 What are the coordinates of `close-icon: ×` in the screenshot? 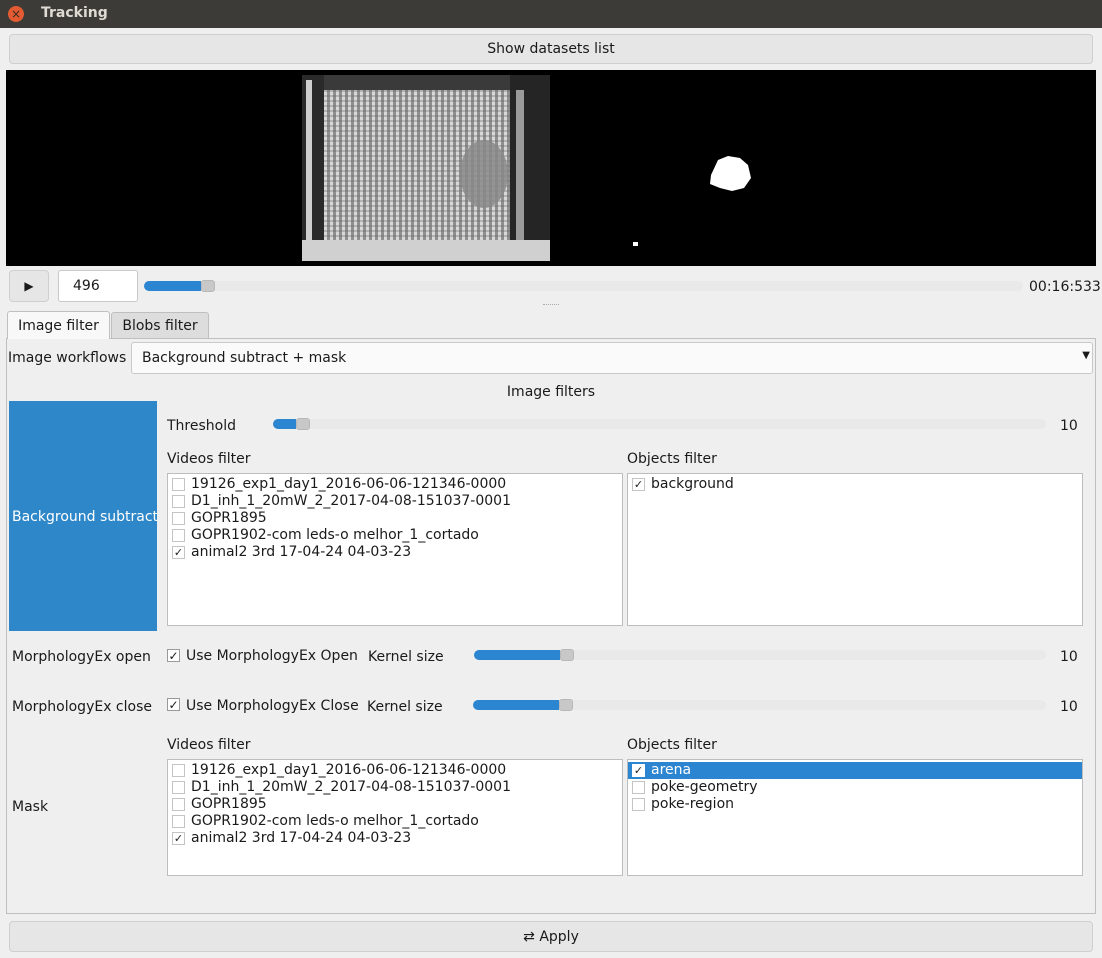 It's located at (16, 14).